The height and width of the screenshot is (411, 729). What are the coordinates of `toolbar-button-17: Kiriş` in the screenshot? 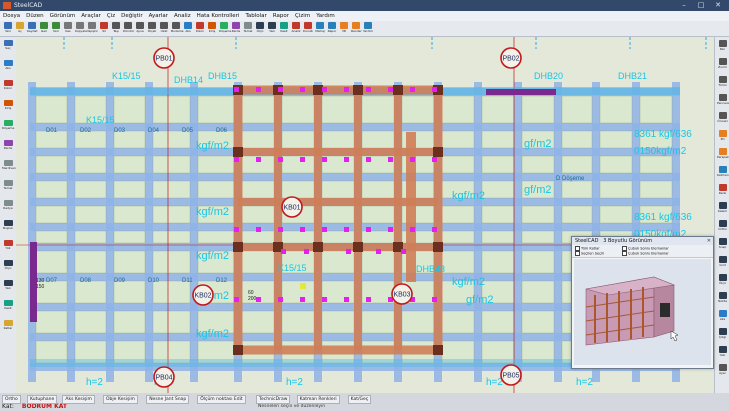 It's located at (212, 28).